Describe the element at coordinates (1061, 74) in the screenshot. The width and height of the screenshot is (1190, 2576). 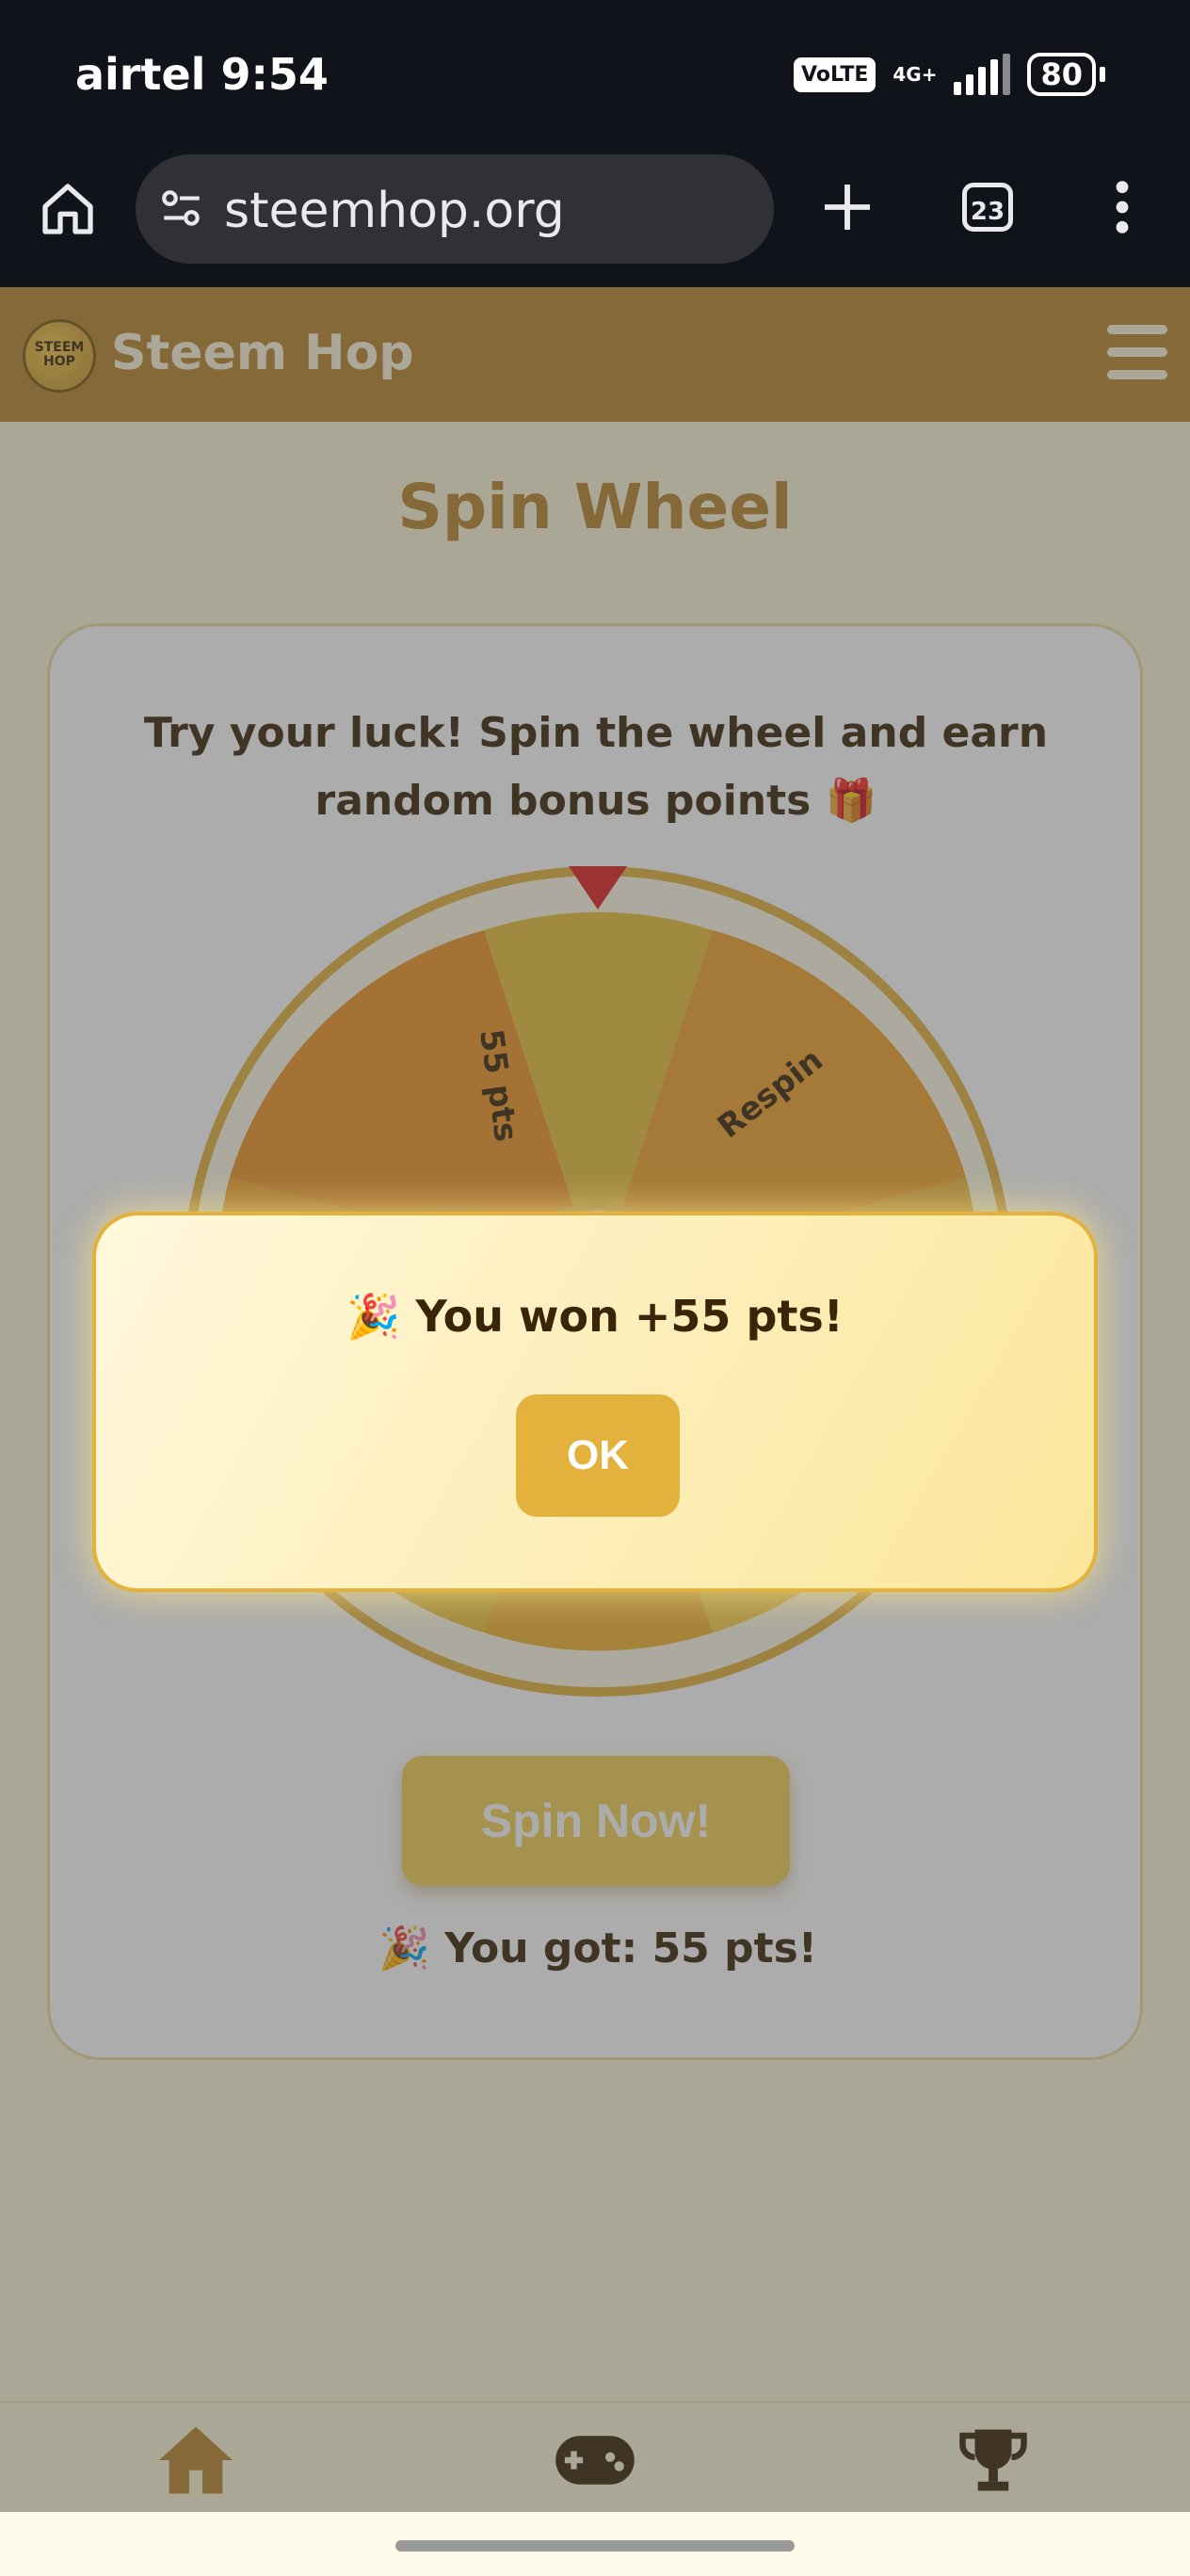
I see `battery-level: 80` at that location.